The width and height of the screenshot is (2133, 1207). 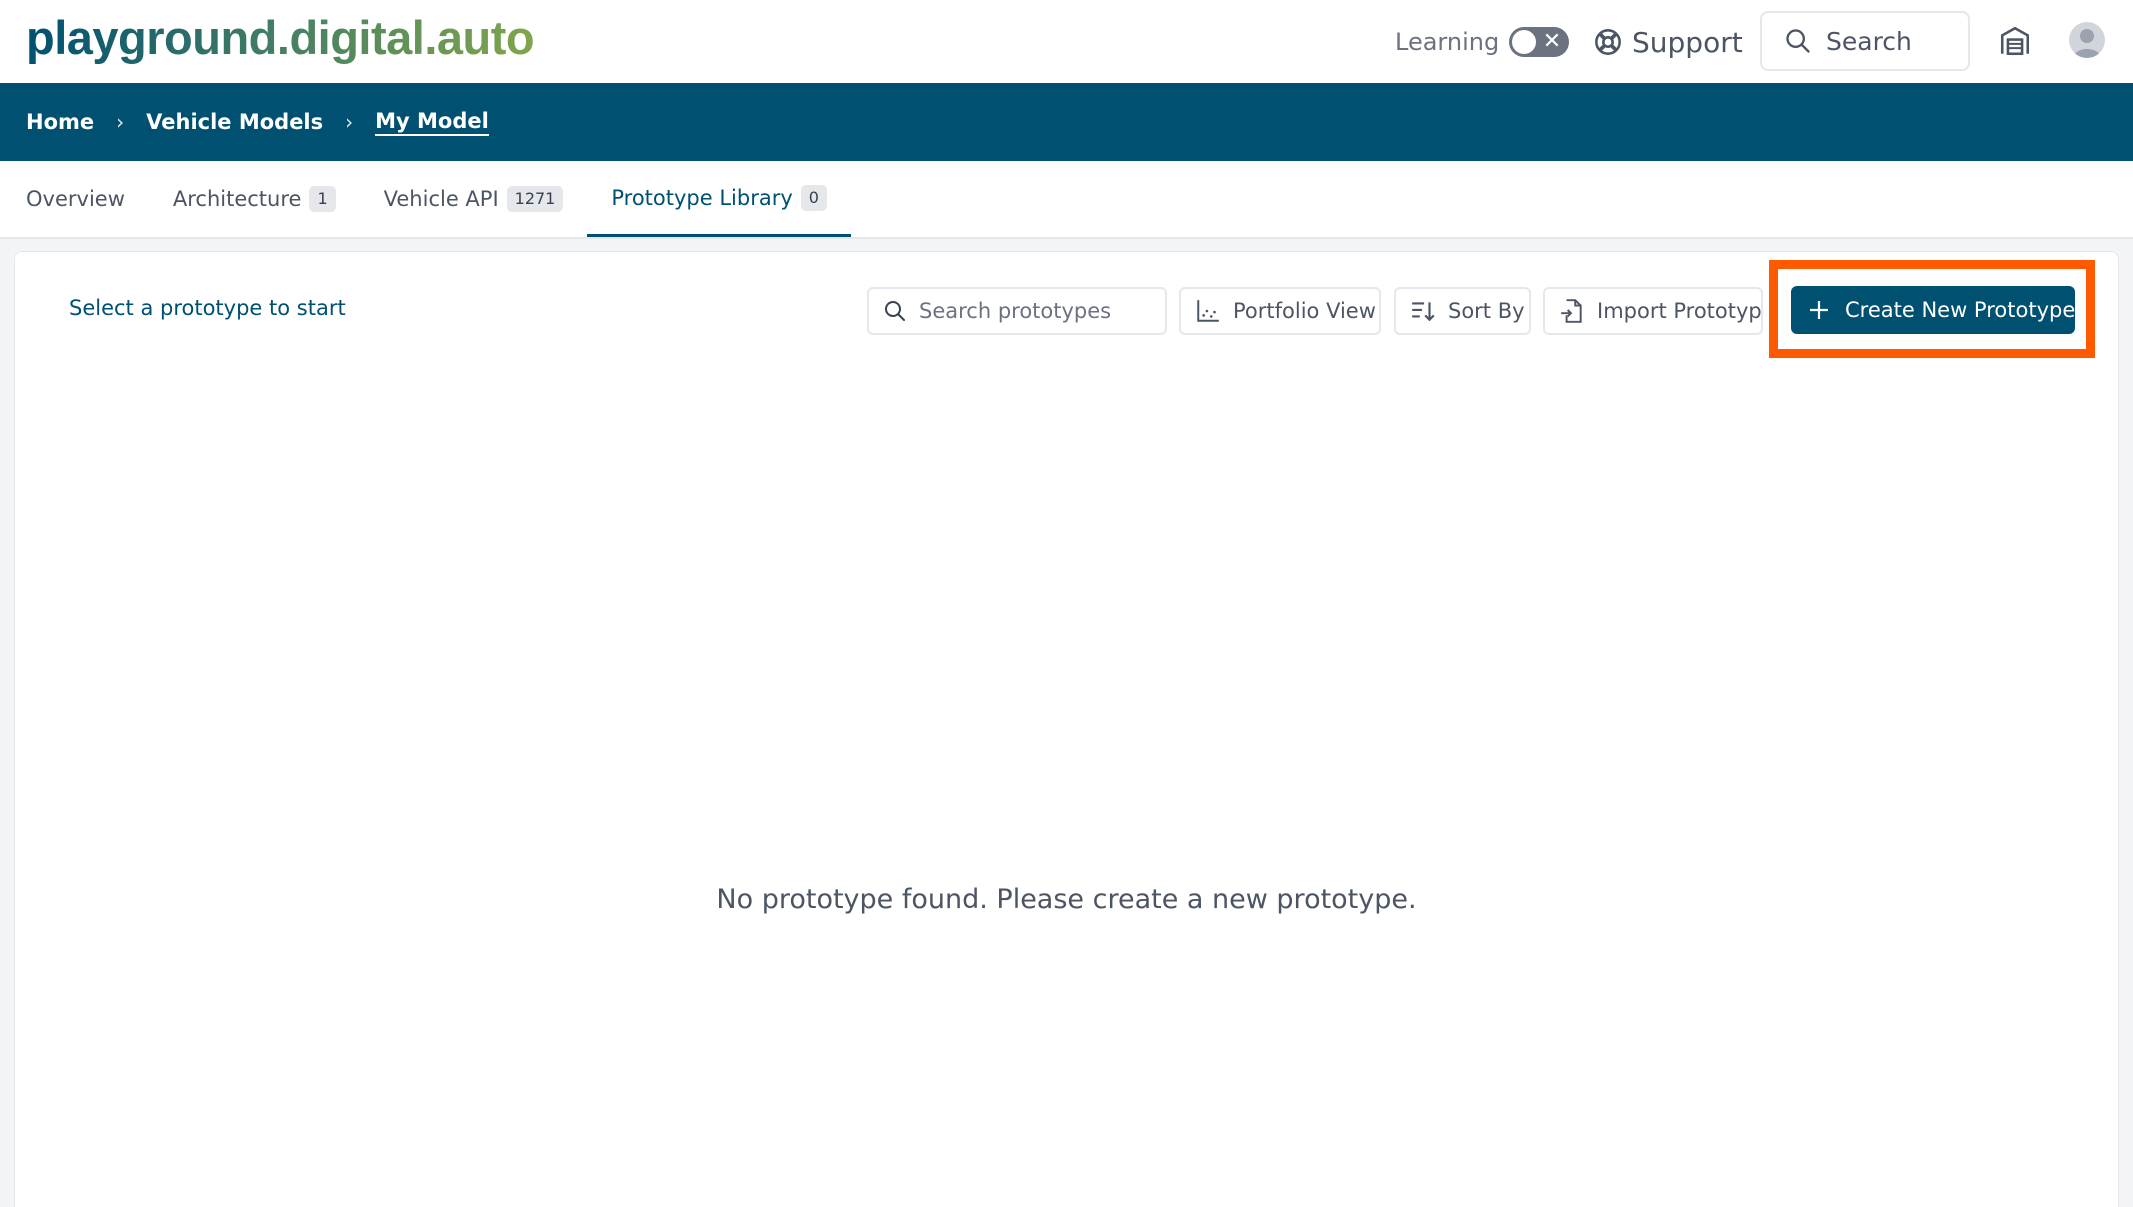 What do you see at coordinates (322, 199) in the screenshot?
I see `count-badge: 1` at bounding box center [322, 199].